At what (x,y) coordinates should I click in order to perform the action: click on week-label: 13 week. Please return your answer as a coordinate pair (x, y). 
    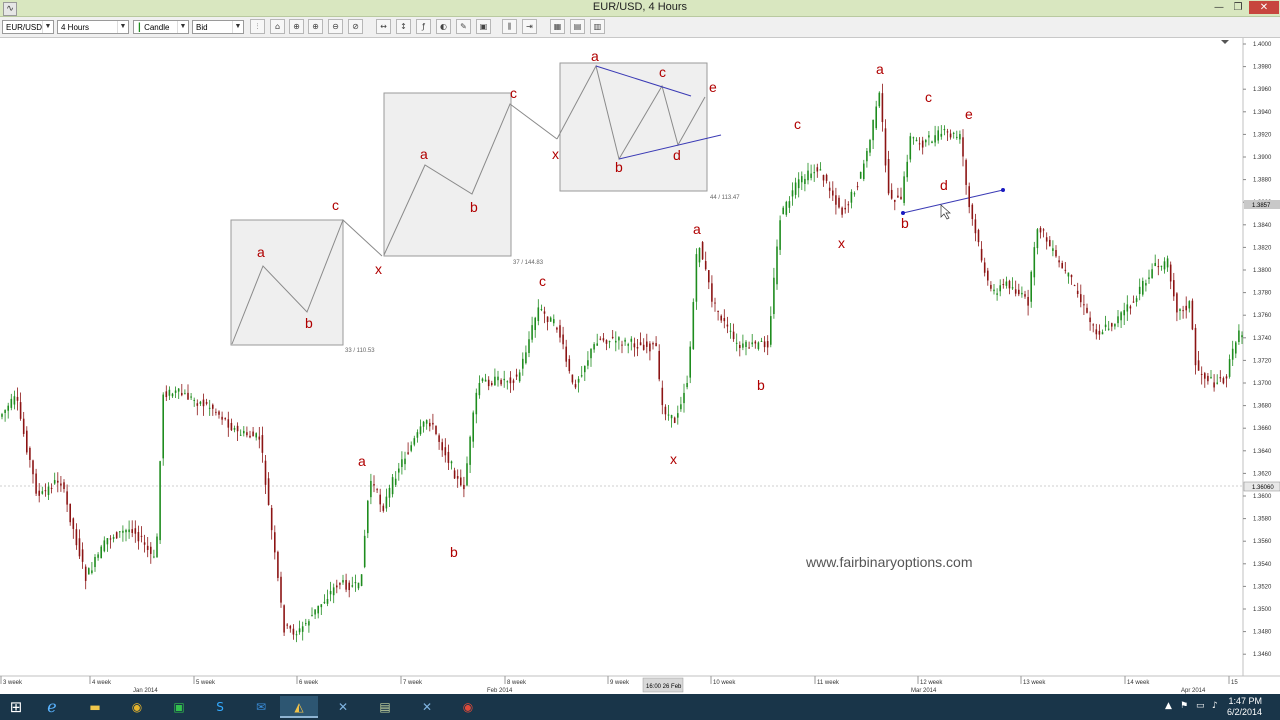
    Looking at the image, I should click on (1034, 683).